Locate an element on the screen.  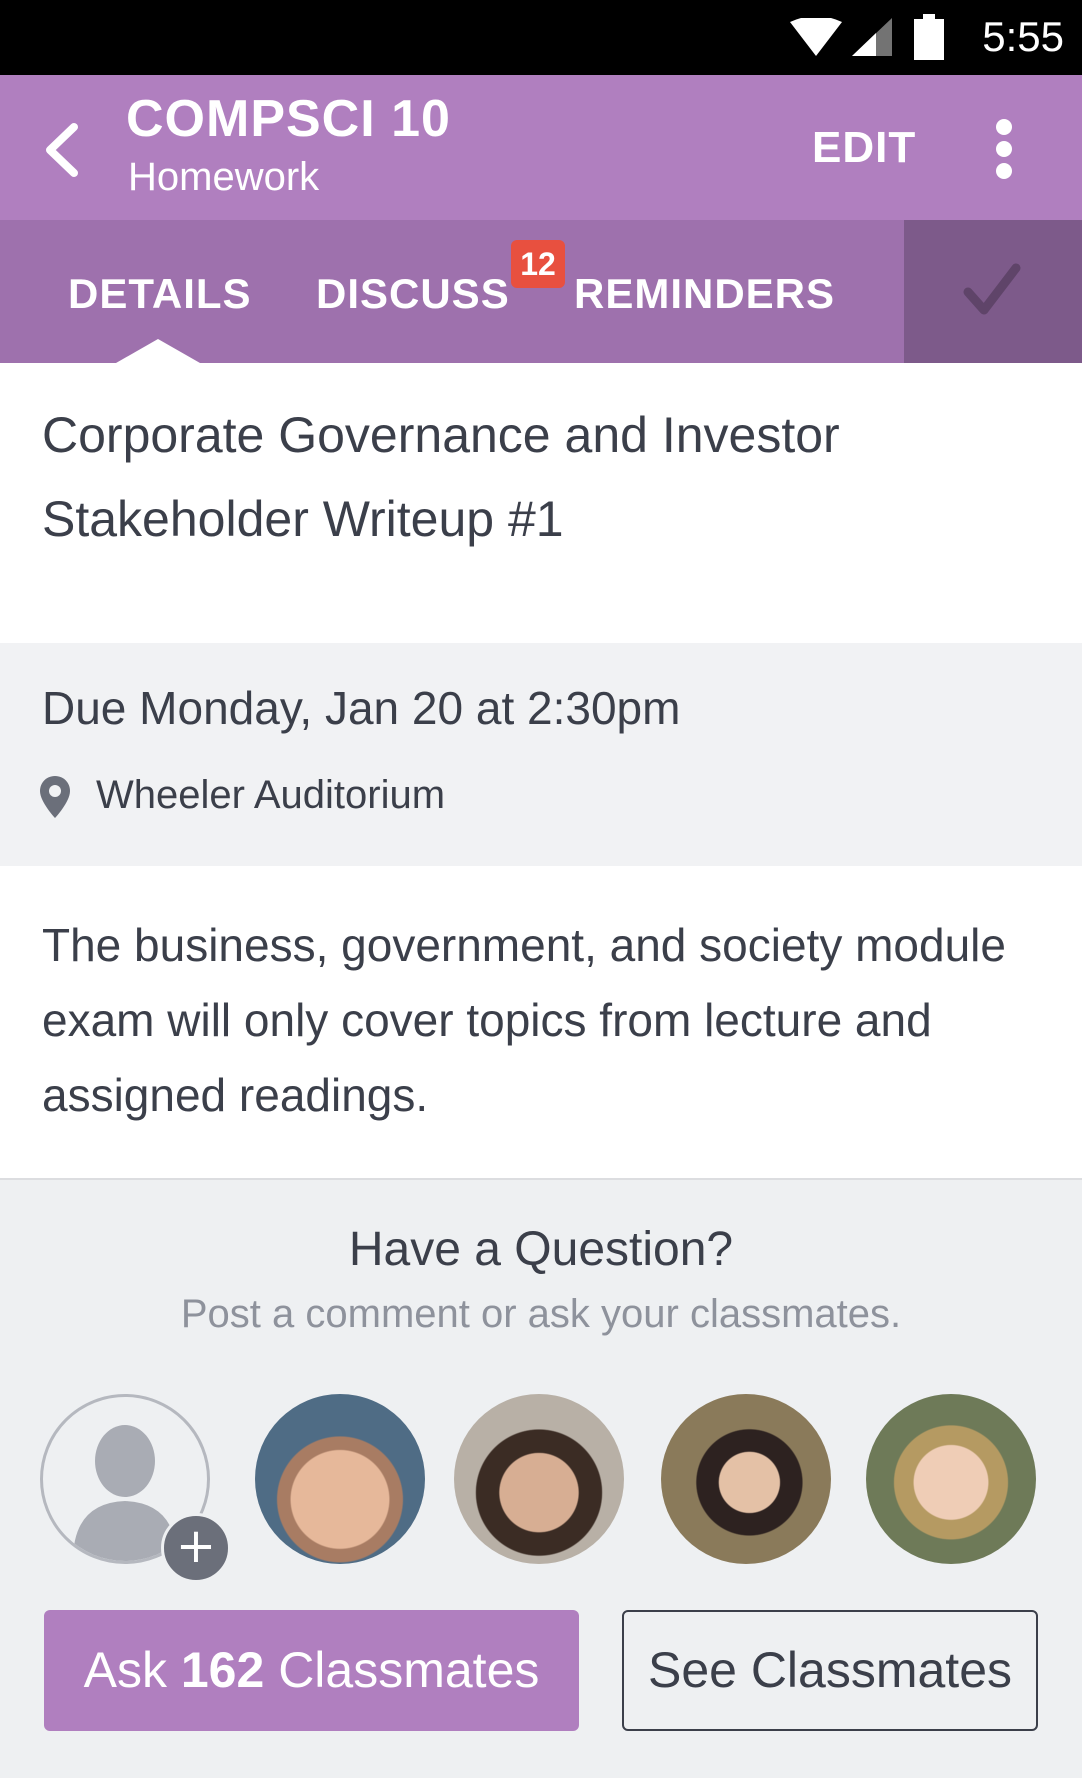
edit-button: EDIT is located at coordinates (864, 148).